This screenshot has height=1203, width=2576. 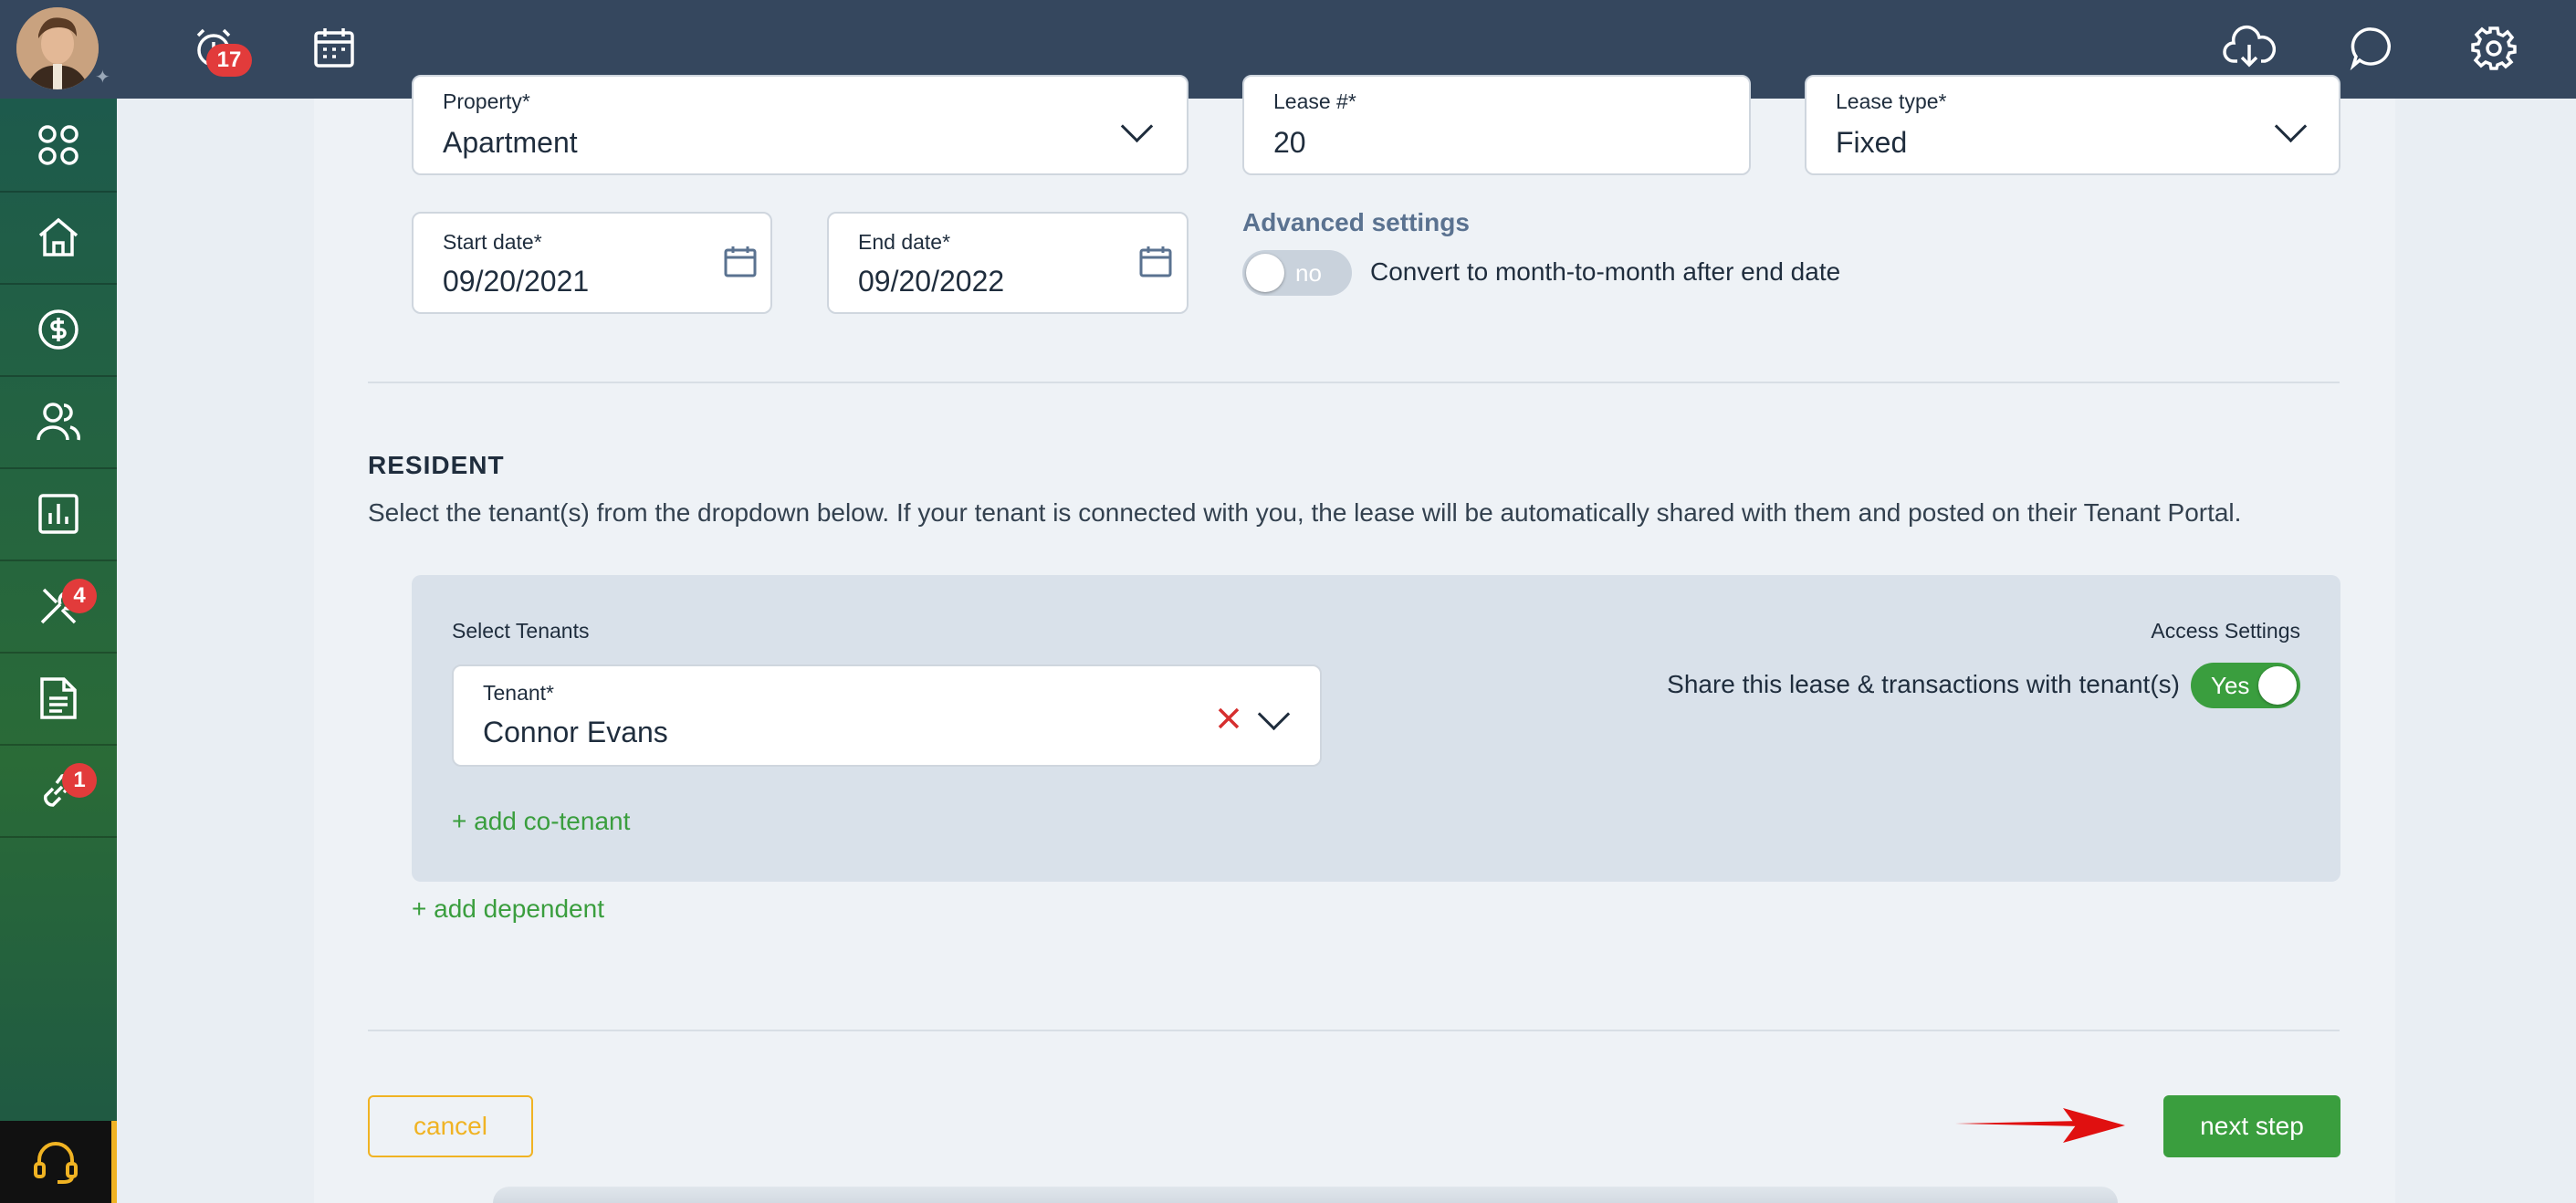 I want to click on lease-number-value: 20, so click(x=1289, y=142).